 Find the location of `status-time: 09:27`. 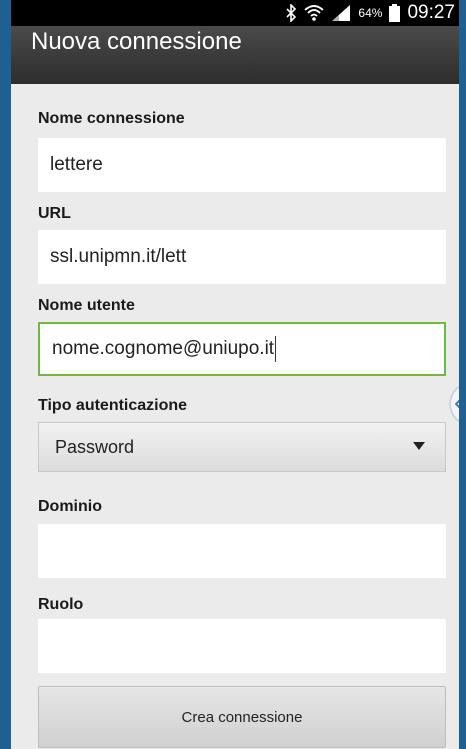

status-time: 09:27 is located at coordinates (431, 12).